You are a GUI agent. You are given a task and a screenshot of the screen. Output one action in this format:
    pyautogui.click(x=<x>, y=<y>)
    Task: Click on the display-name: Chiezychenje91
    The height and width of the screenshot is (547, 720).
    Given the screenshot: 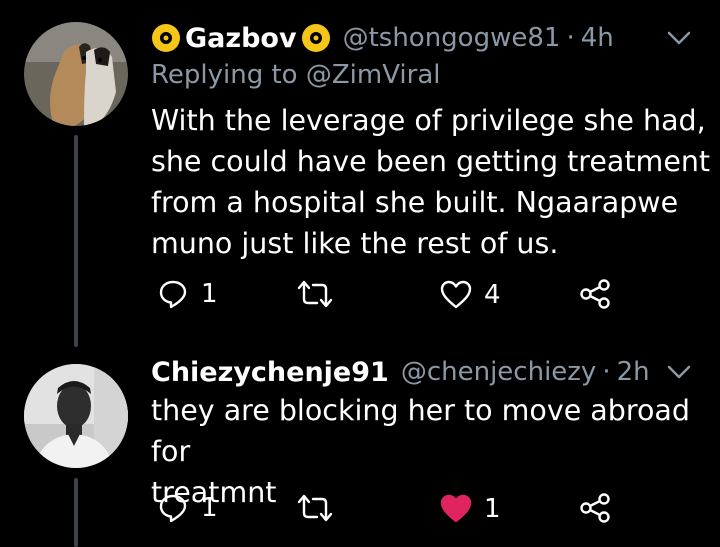 What is the action you would take?
    pyautogui.click(x=270, y=372)
    